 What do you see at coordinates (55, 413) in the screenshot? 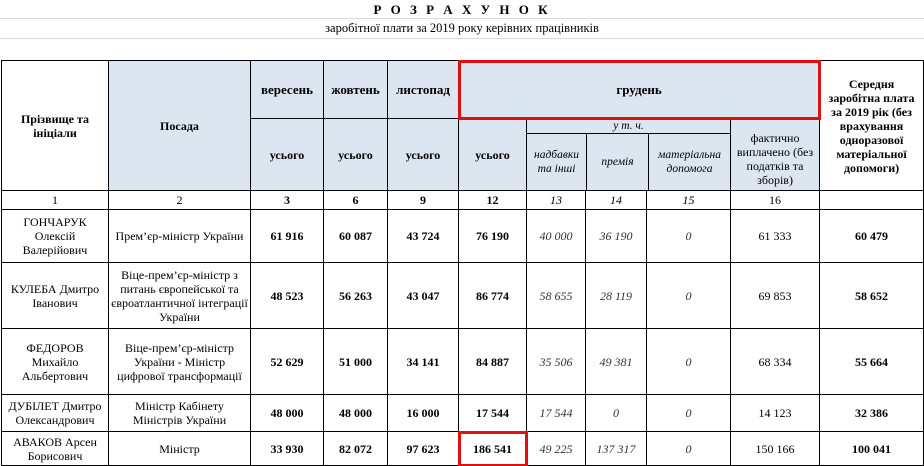
I see `row-name: ДУБІЛЕТ Дмитро Олександрович` at bounding box center [55, 413].